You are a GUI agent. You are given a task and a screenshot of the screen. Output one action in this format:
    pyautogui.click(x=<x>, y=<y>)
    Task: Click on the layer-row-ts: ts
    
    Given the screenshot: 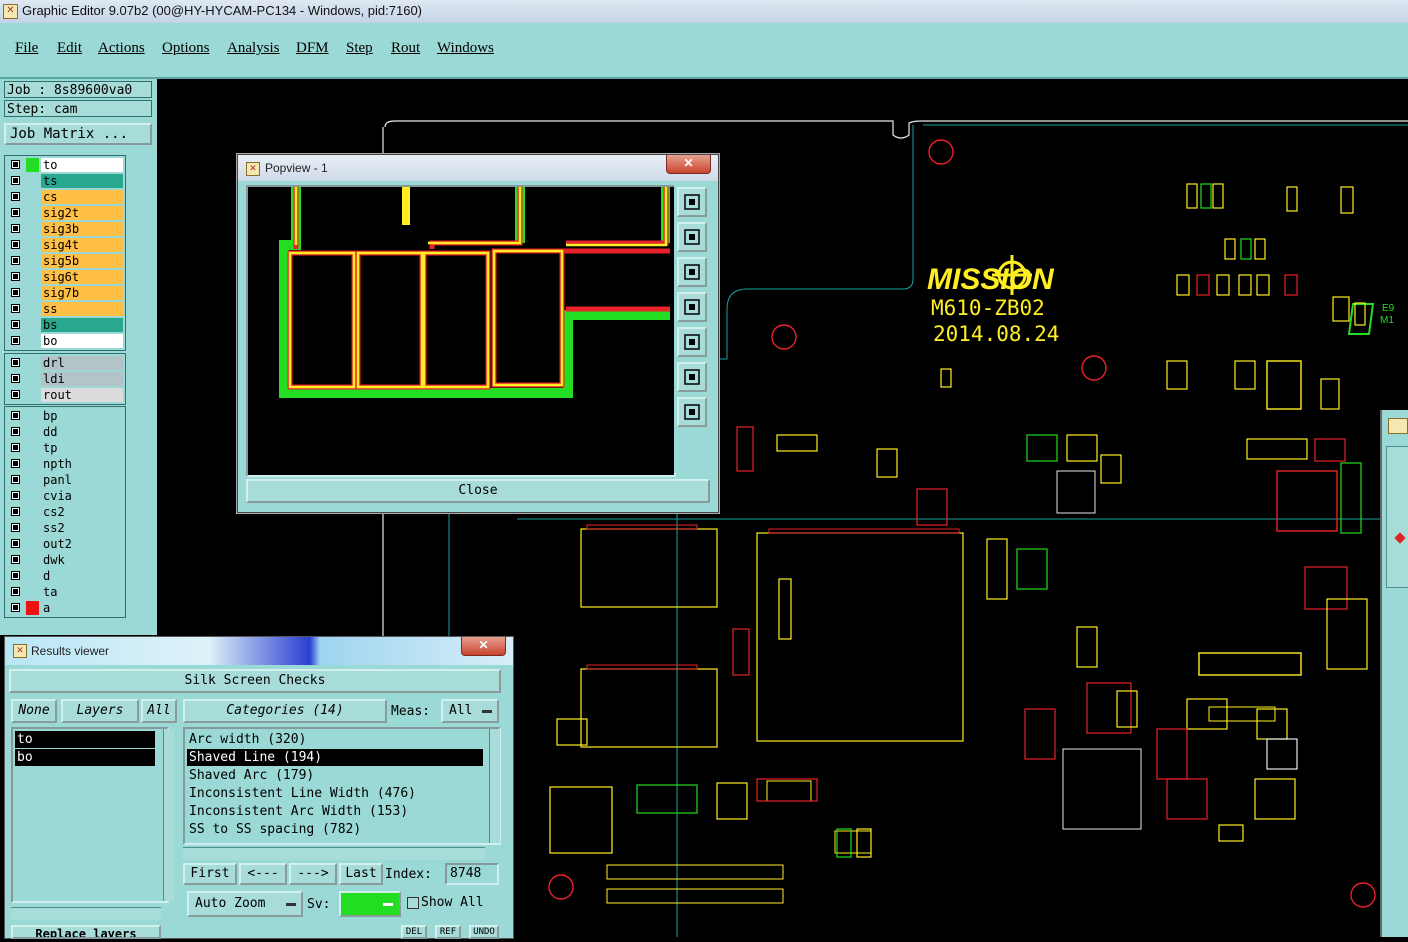 What is the action you would take?
    pyautogui.click(x=65, y=181)
    